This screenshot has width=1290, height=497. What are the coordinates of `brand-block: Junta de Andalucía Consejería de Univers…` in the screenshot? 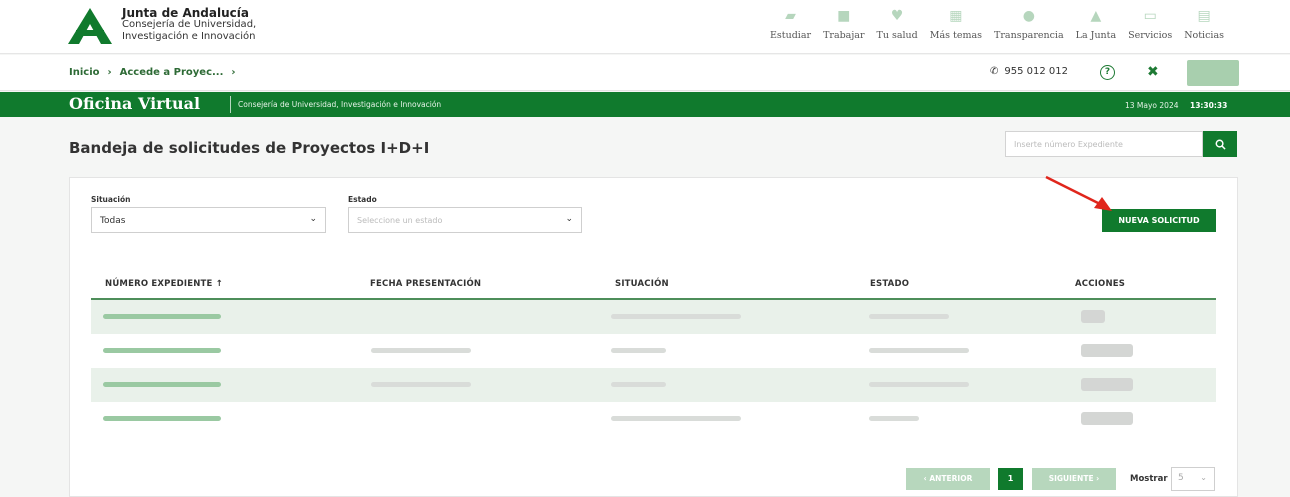 It's located at (189, 25).